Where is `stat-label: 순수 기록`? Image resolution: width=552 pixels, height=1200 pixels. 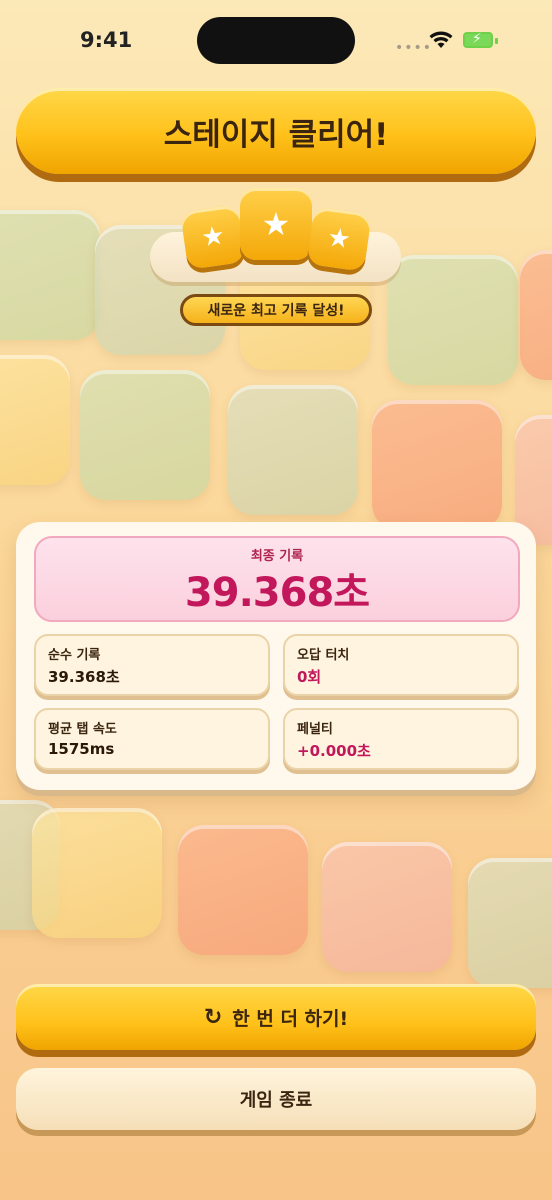
stat-label: 순수 기록 is located at coordinates (74, 655).